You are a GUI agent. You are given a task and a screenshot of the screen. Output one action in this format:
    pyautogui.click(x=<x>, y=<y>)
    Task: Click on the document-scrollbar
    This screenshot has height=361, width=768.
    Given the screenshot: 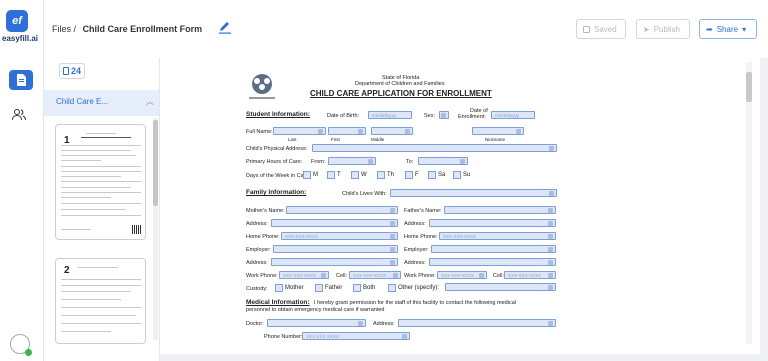 What is the action you would take?
    pyautogui.click(x=749, y=203)
    